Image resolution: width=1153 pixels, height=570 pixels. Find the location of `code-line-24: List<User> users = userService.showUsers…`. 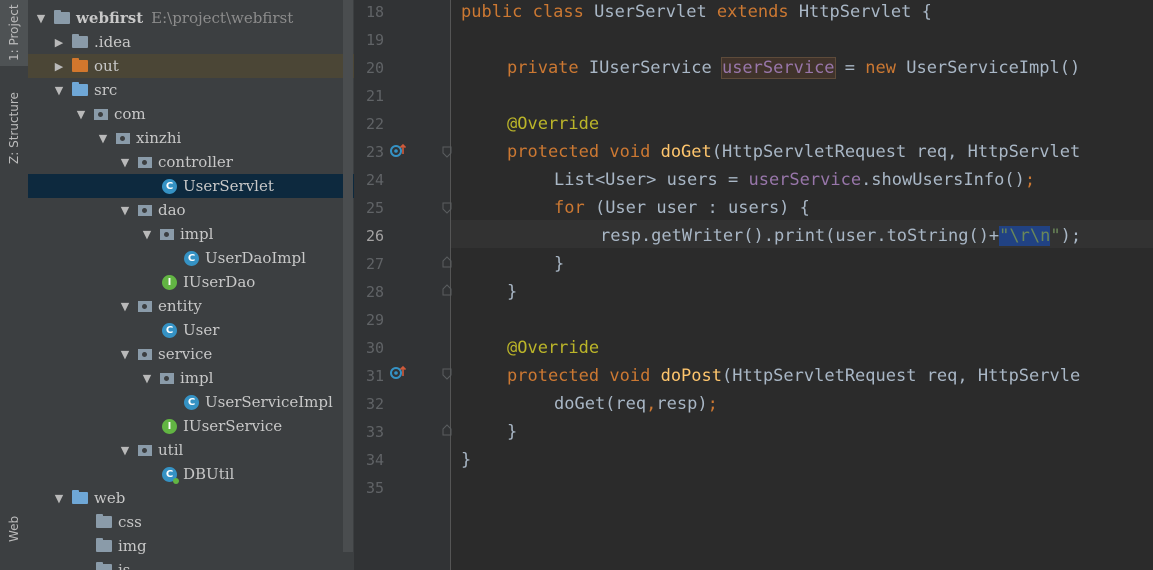

code-line-24: List<User> users = userService.showUsers… is located at coordinates (795, 180).